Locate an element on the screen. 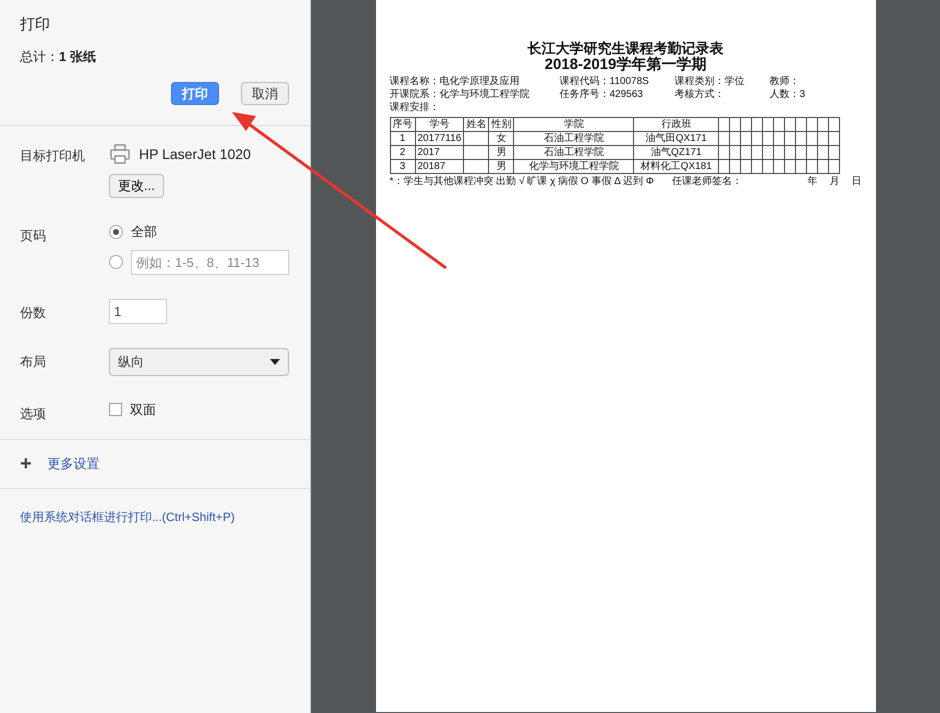 The height and width of the screenshot is (713, 940). caret-icon is located at coordinates (275, 361).